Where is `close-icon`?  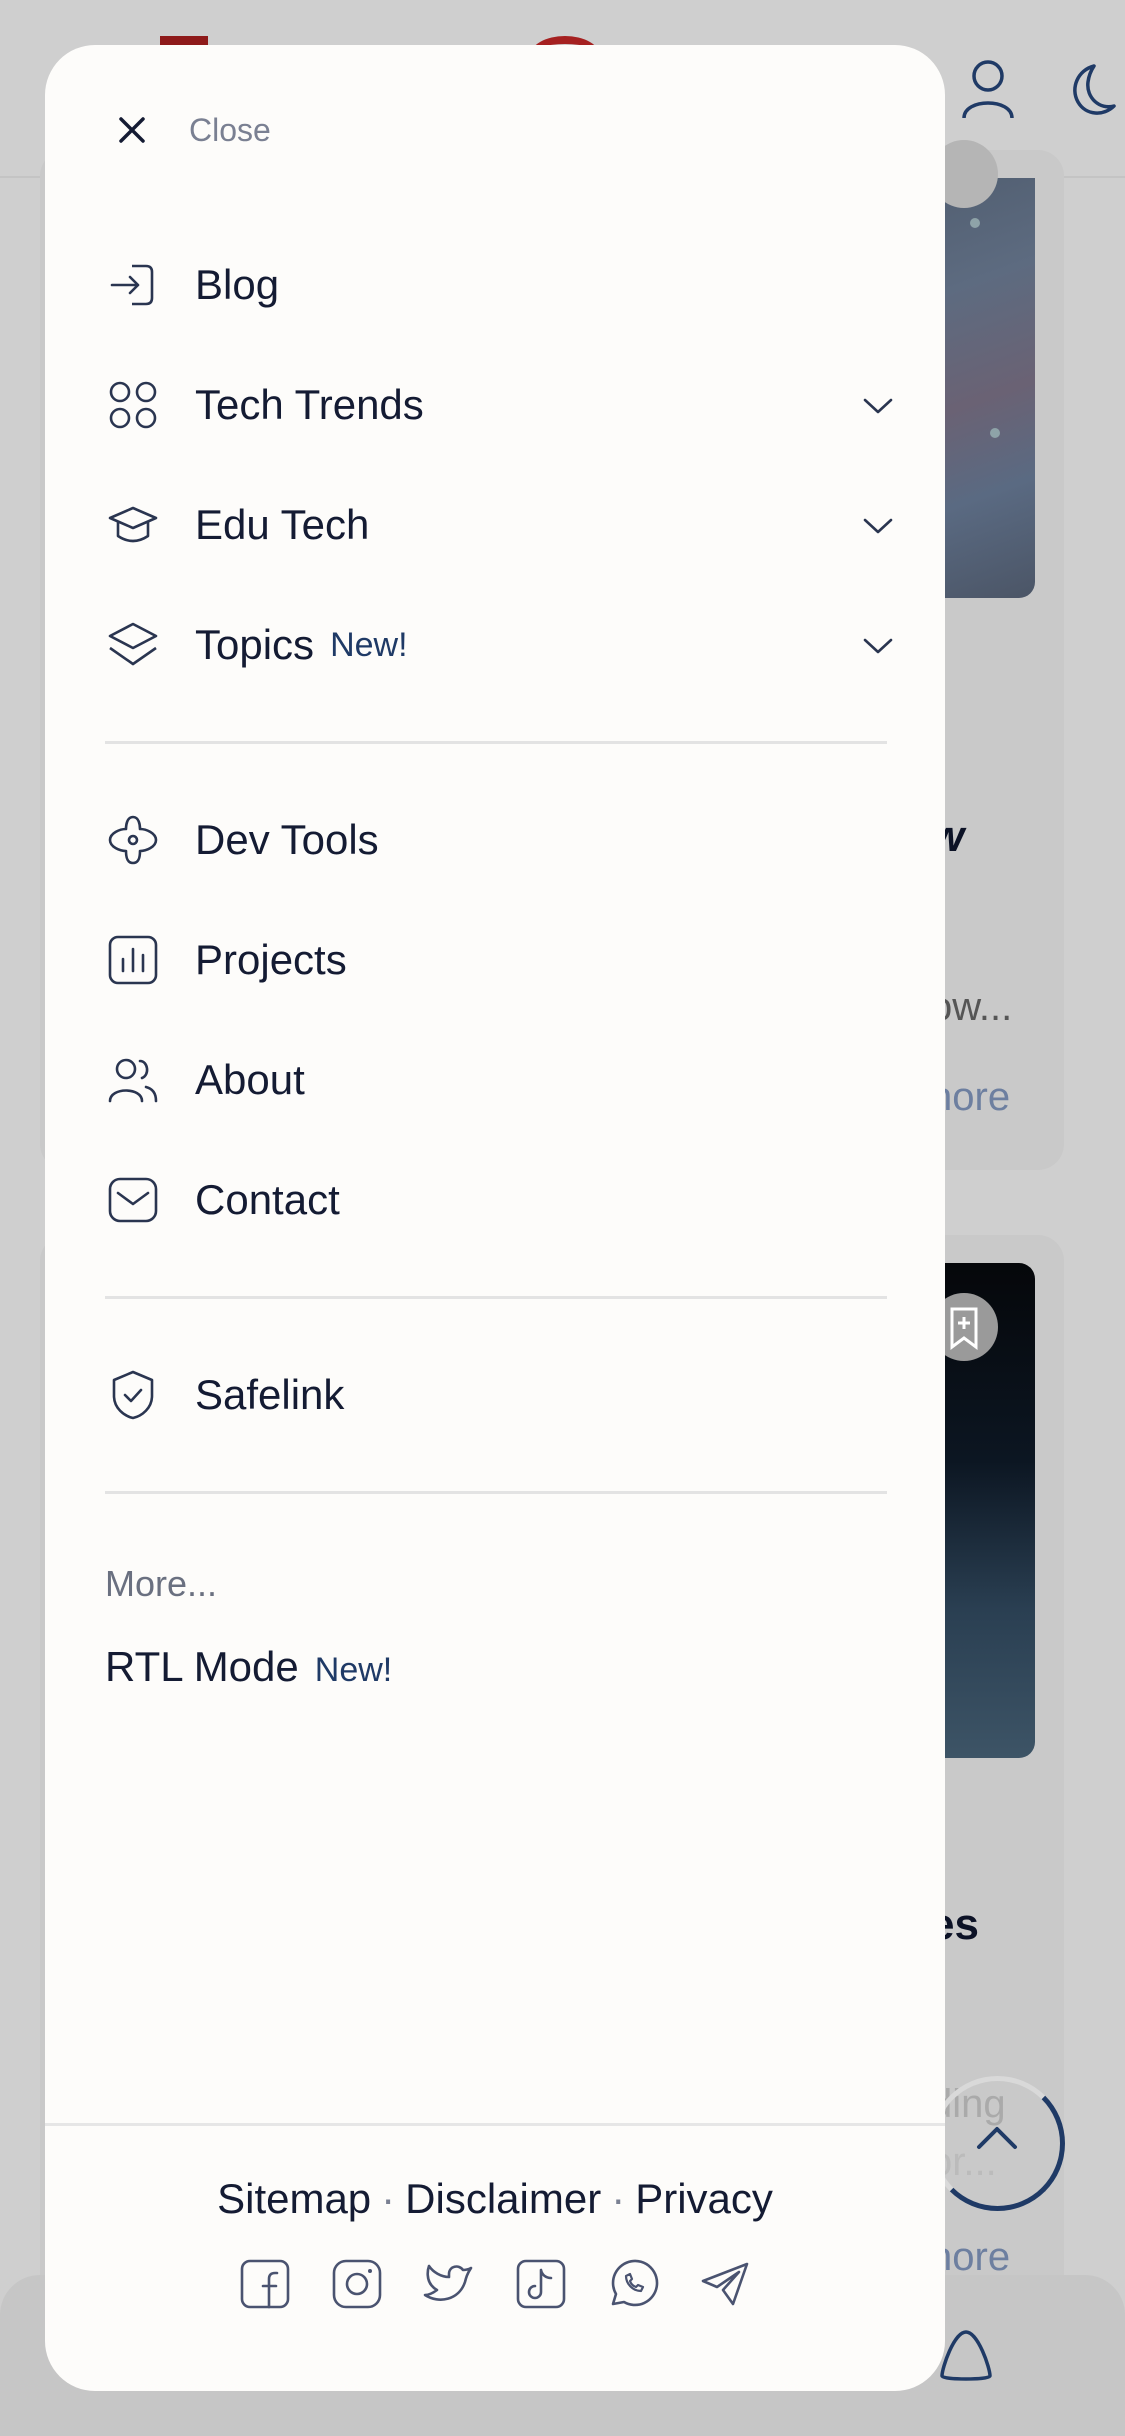
close-icon is located at coordinates (132, 130).